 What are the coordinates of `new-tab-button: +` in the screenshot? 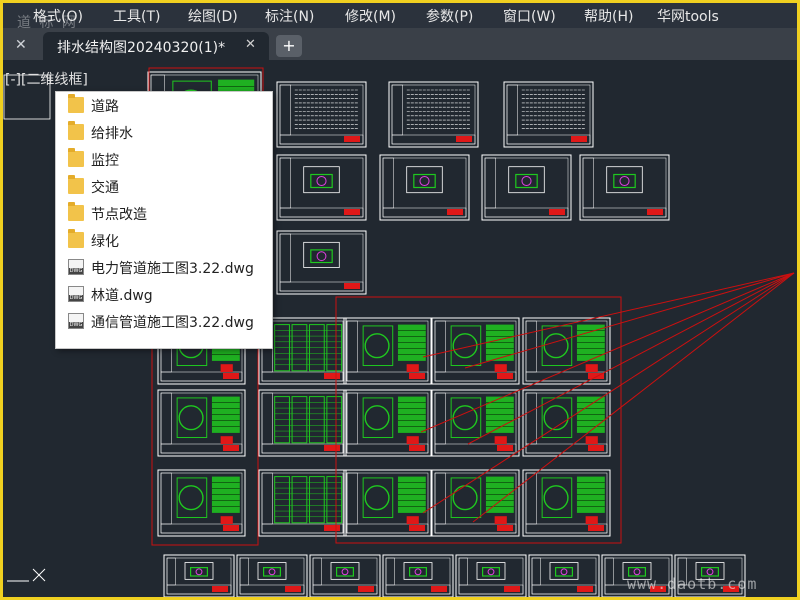 It's located at (289, 46).